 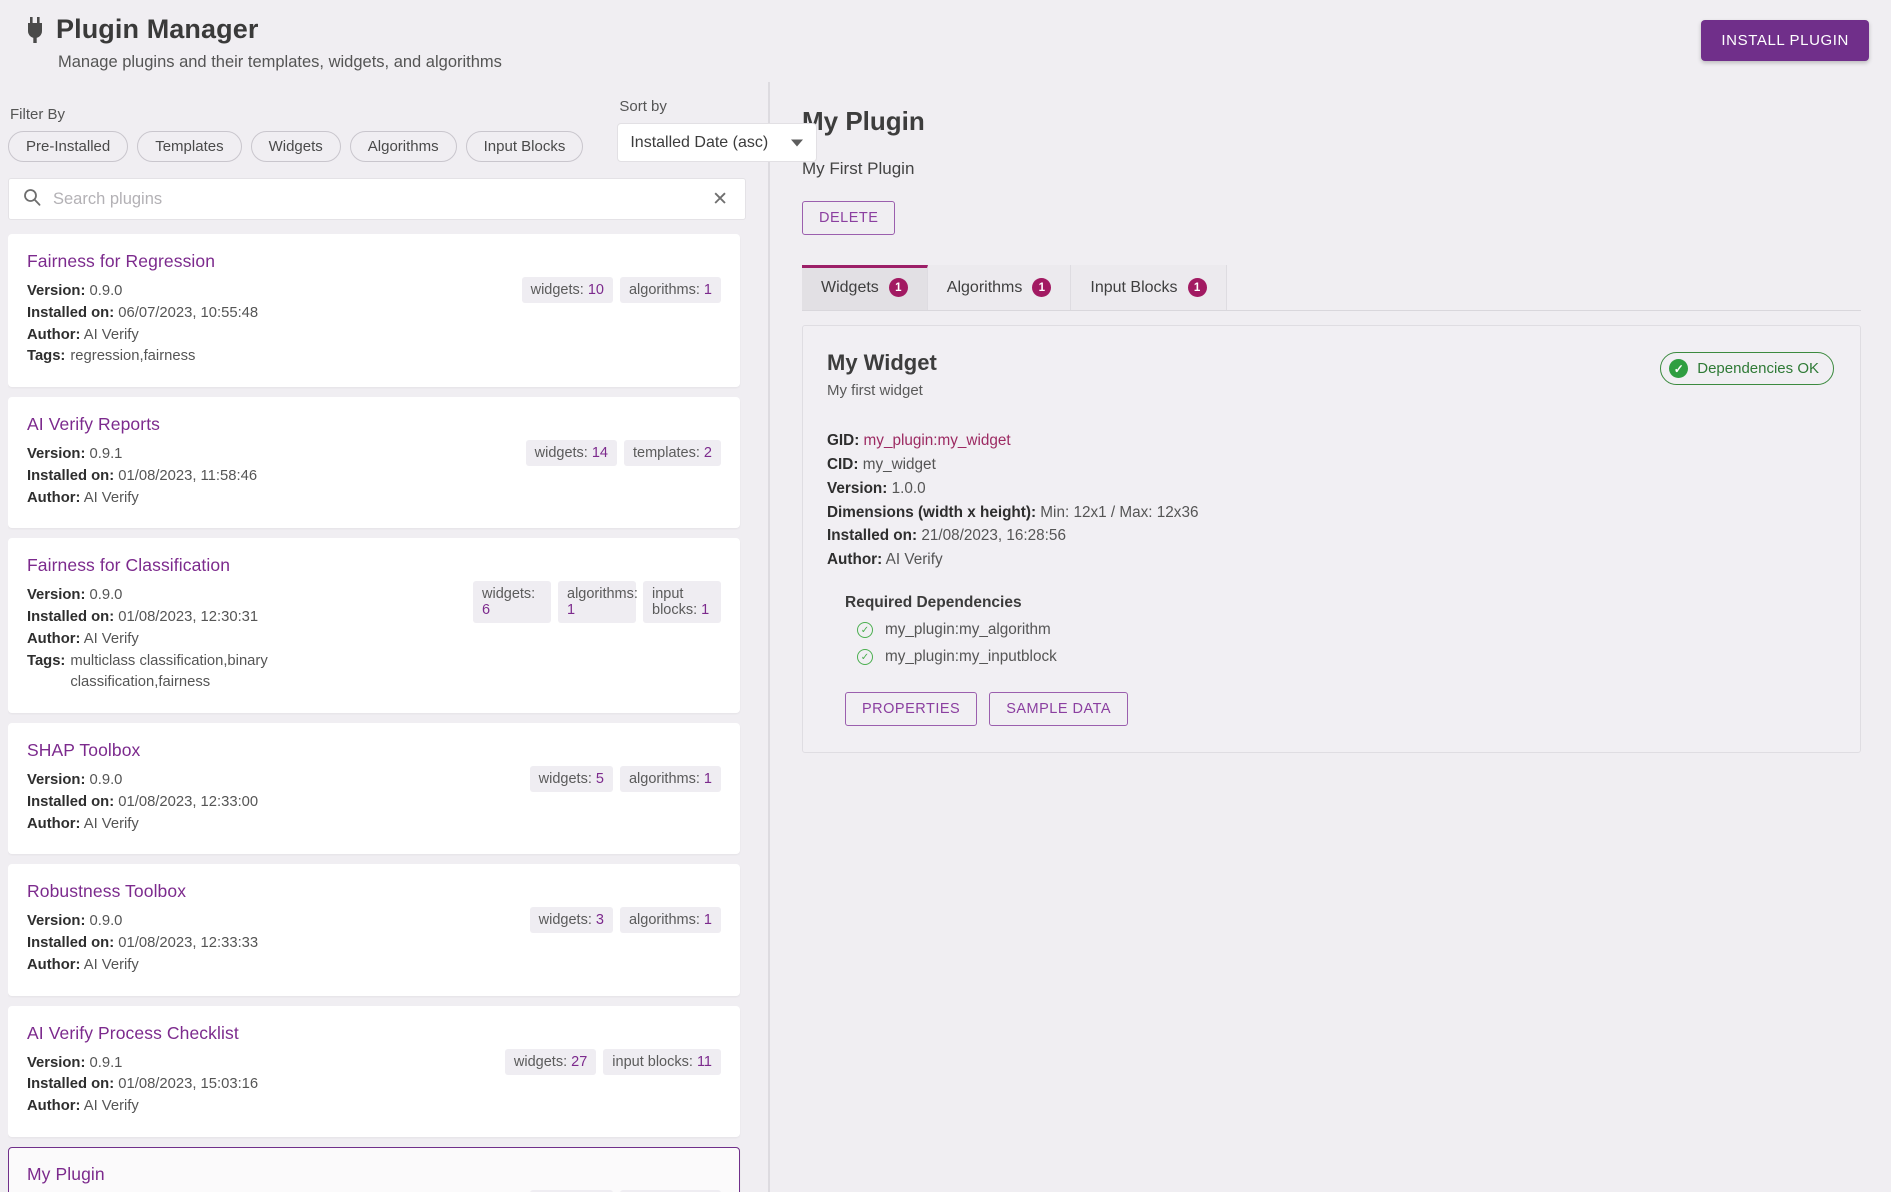 I want to click on plugin-tags: Tags: regression,fairness, so click(x=274, y=357).